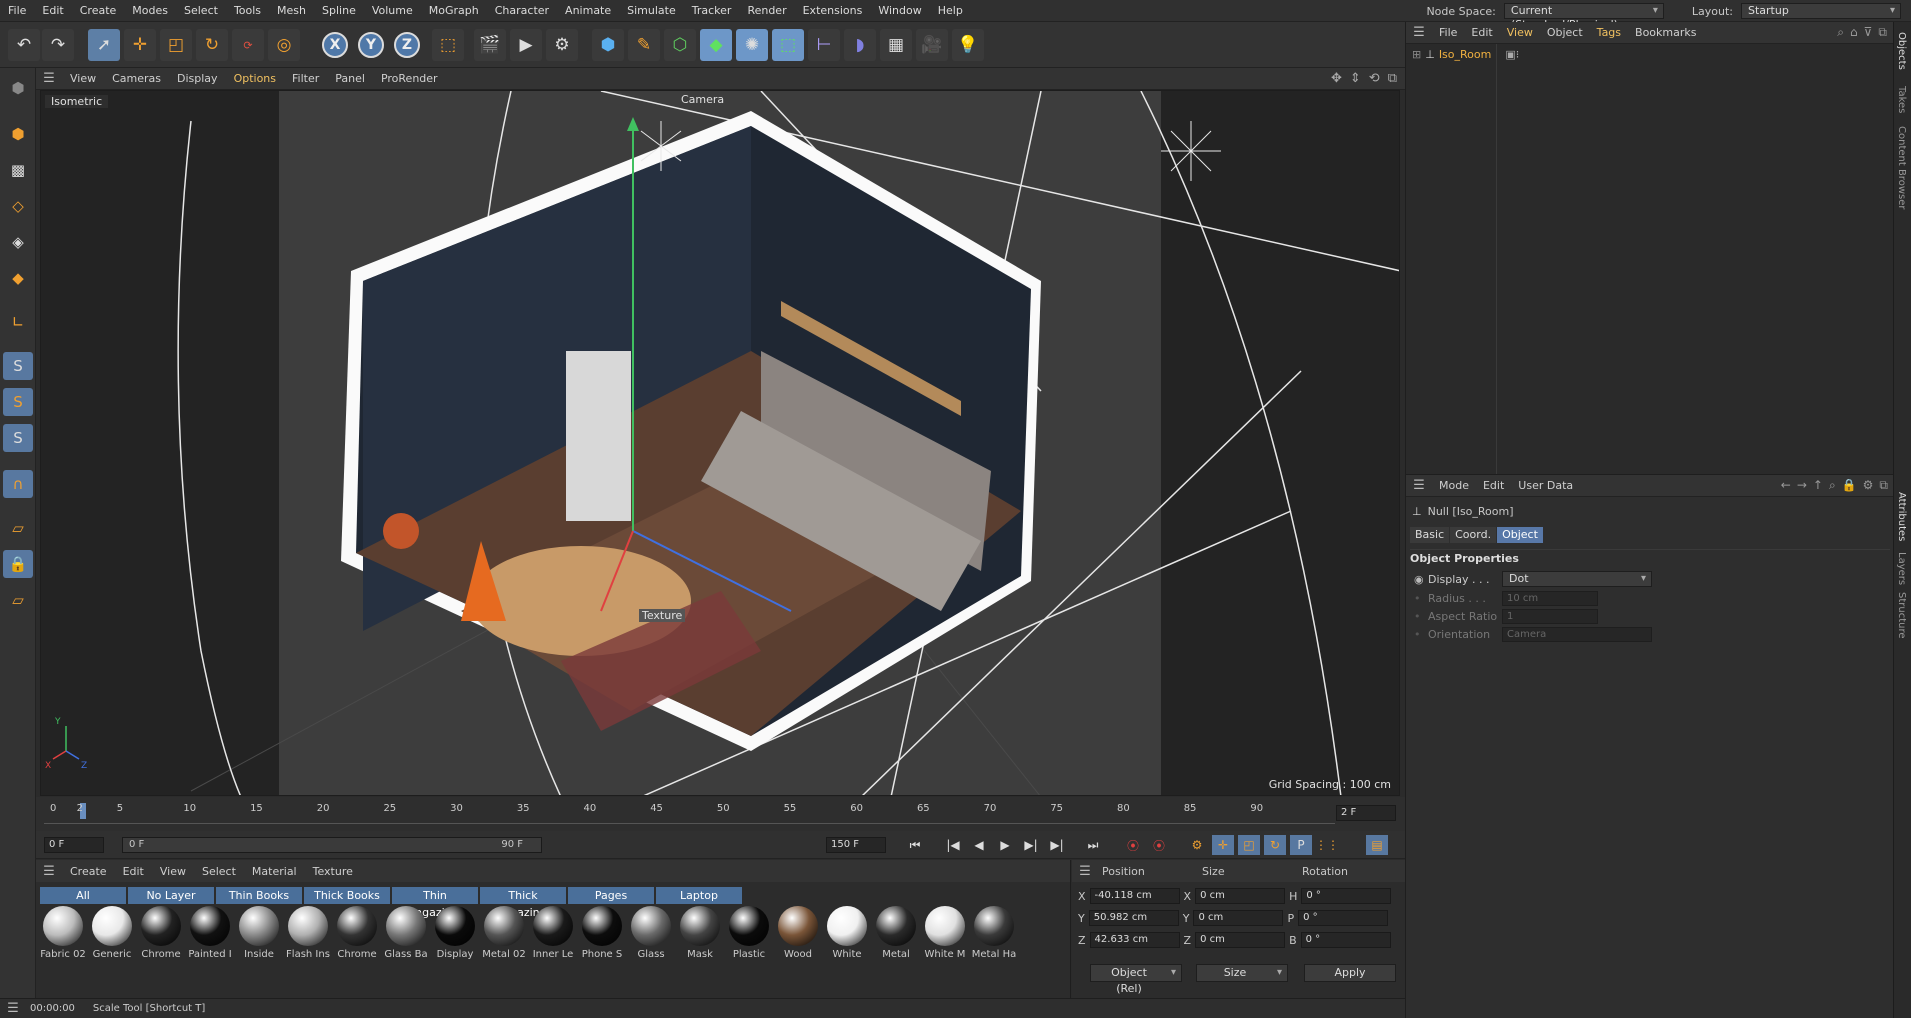 The height and width of the screenshot is (1018, 1911). What do you see at coordinates (1545, 485) in the screenshot?
I see `attributes-menu-user-data: User Data` at bounding box center [1545, 485].